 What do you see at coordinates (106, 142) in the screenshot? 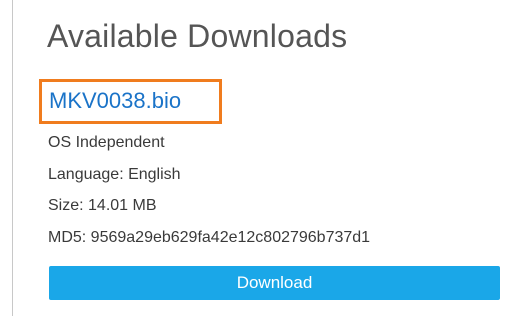
I see `os-info: OS Independent` at bounding box center [106, 142].